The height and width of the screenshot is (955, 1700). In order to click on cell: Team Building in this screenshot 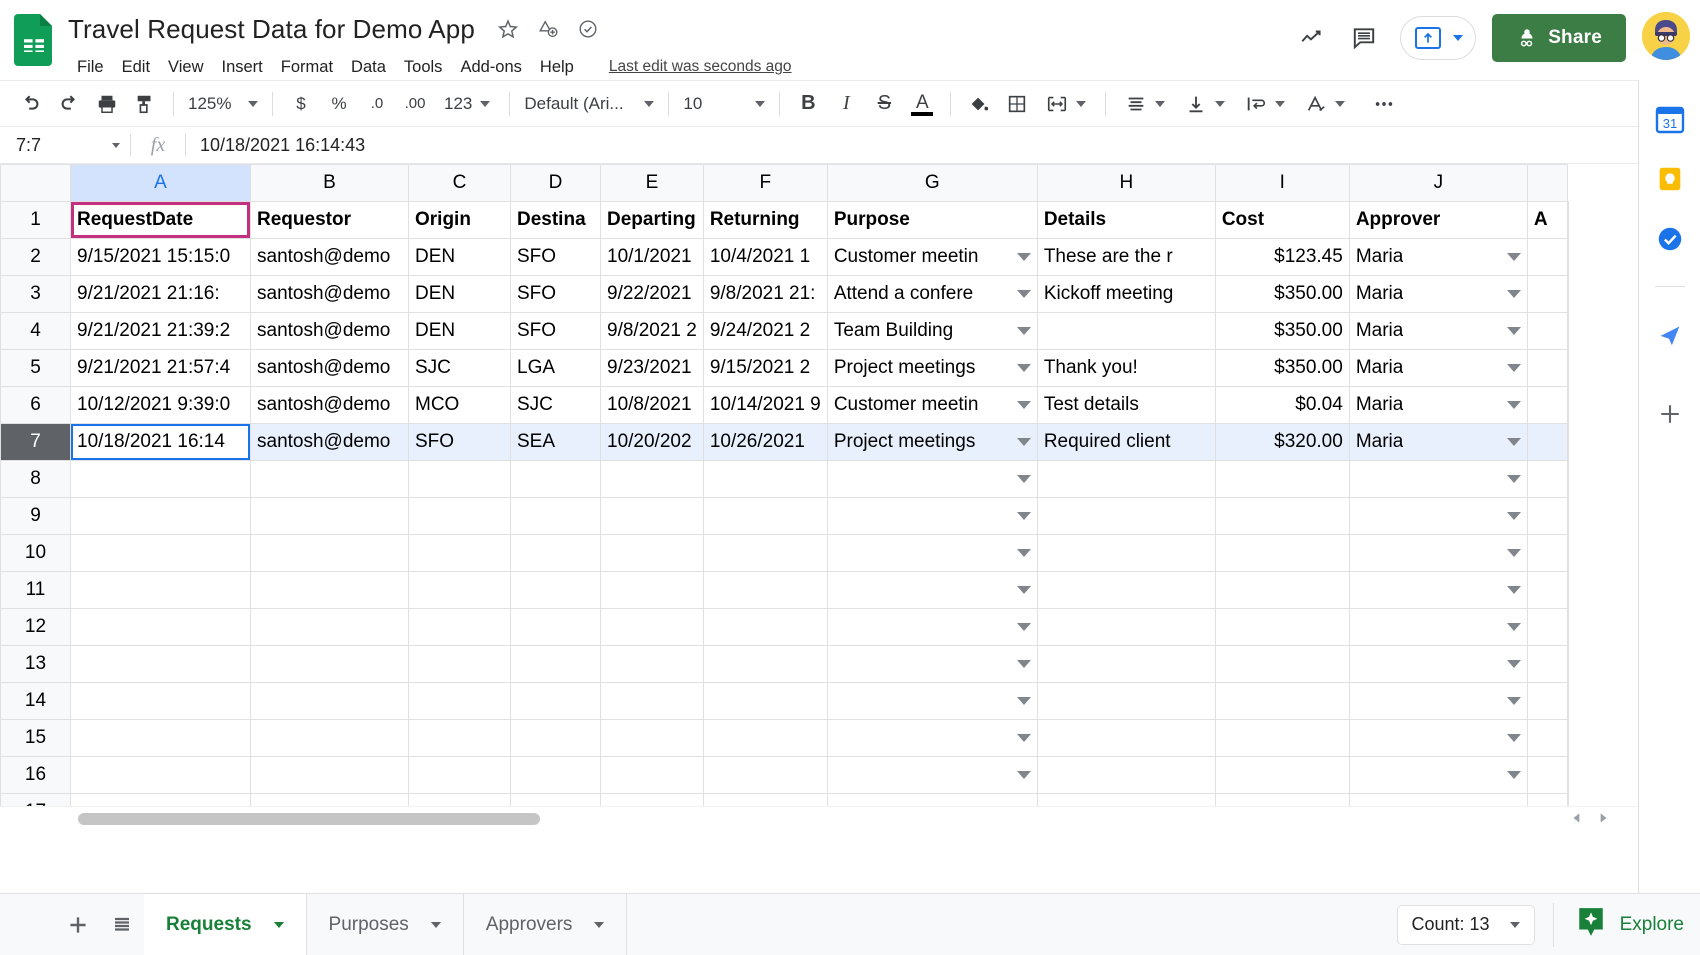, I will do `click(932, 331)`.